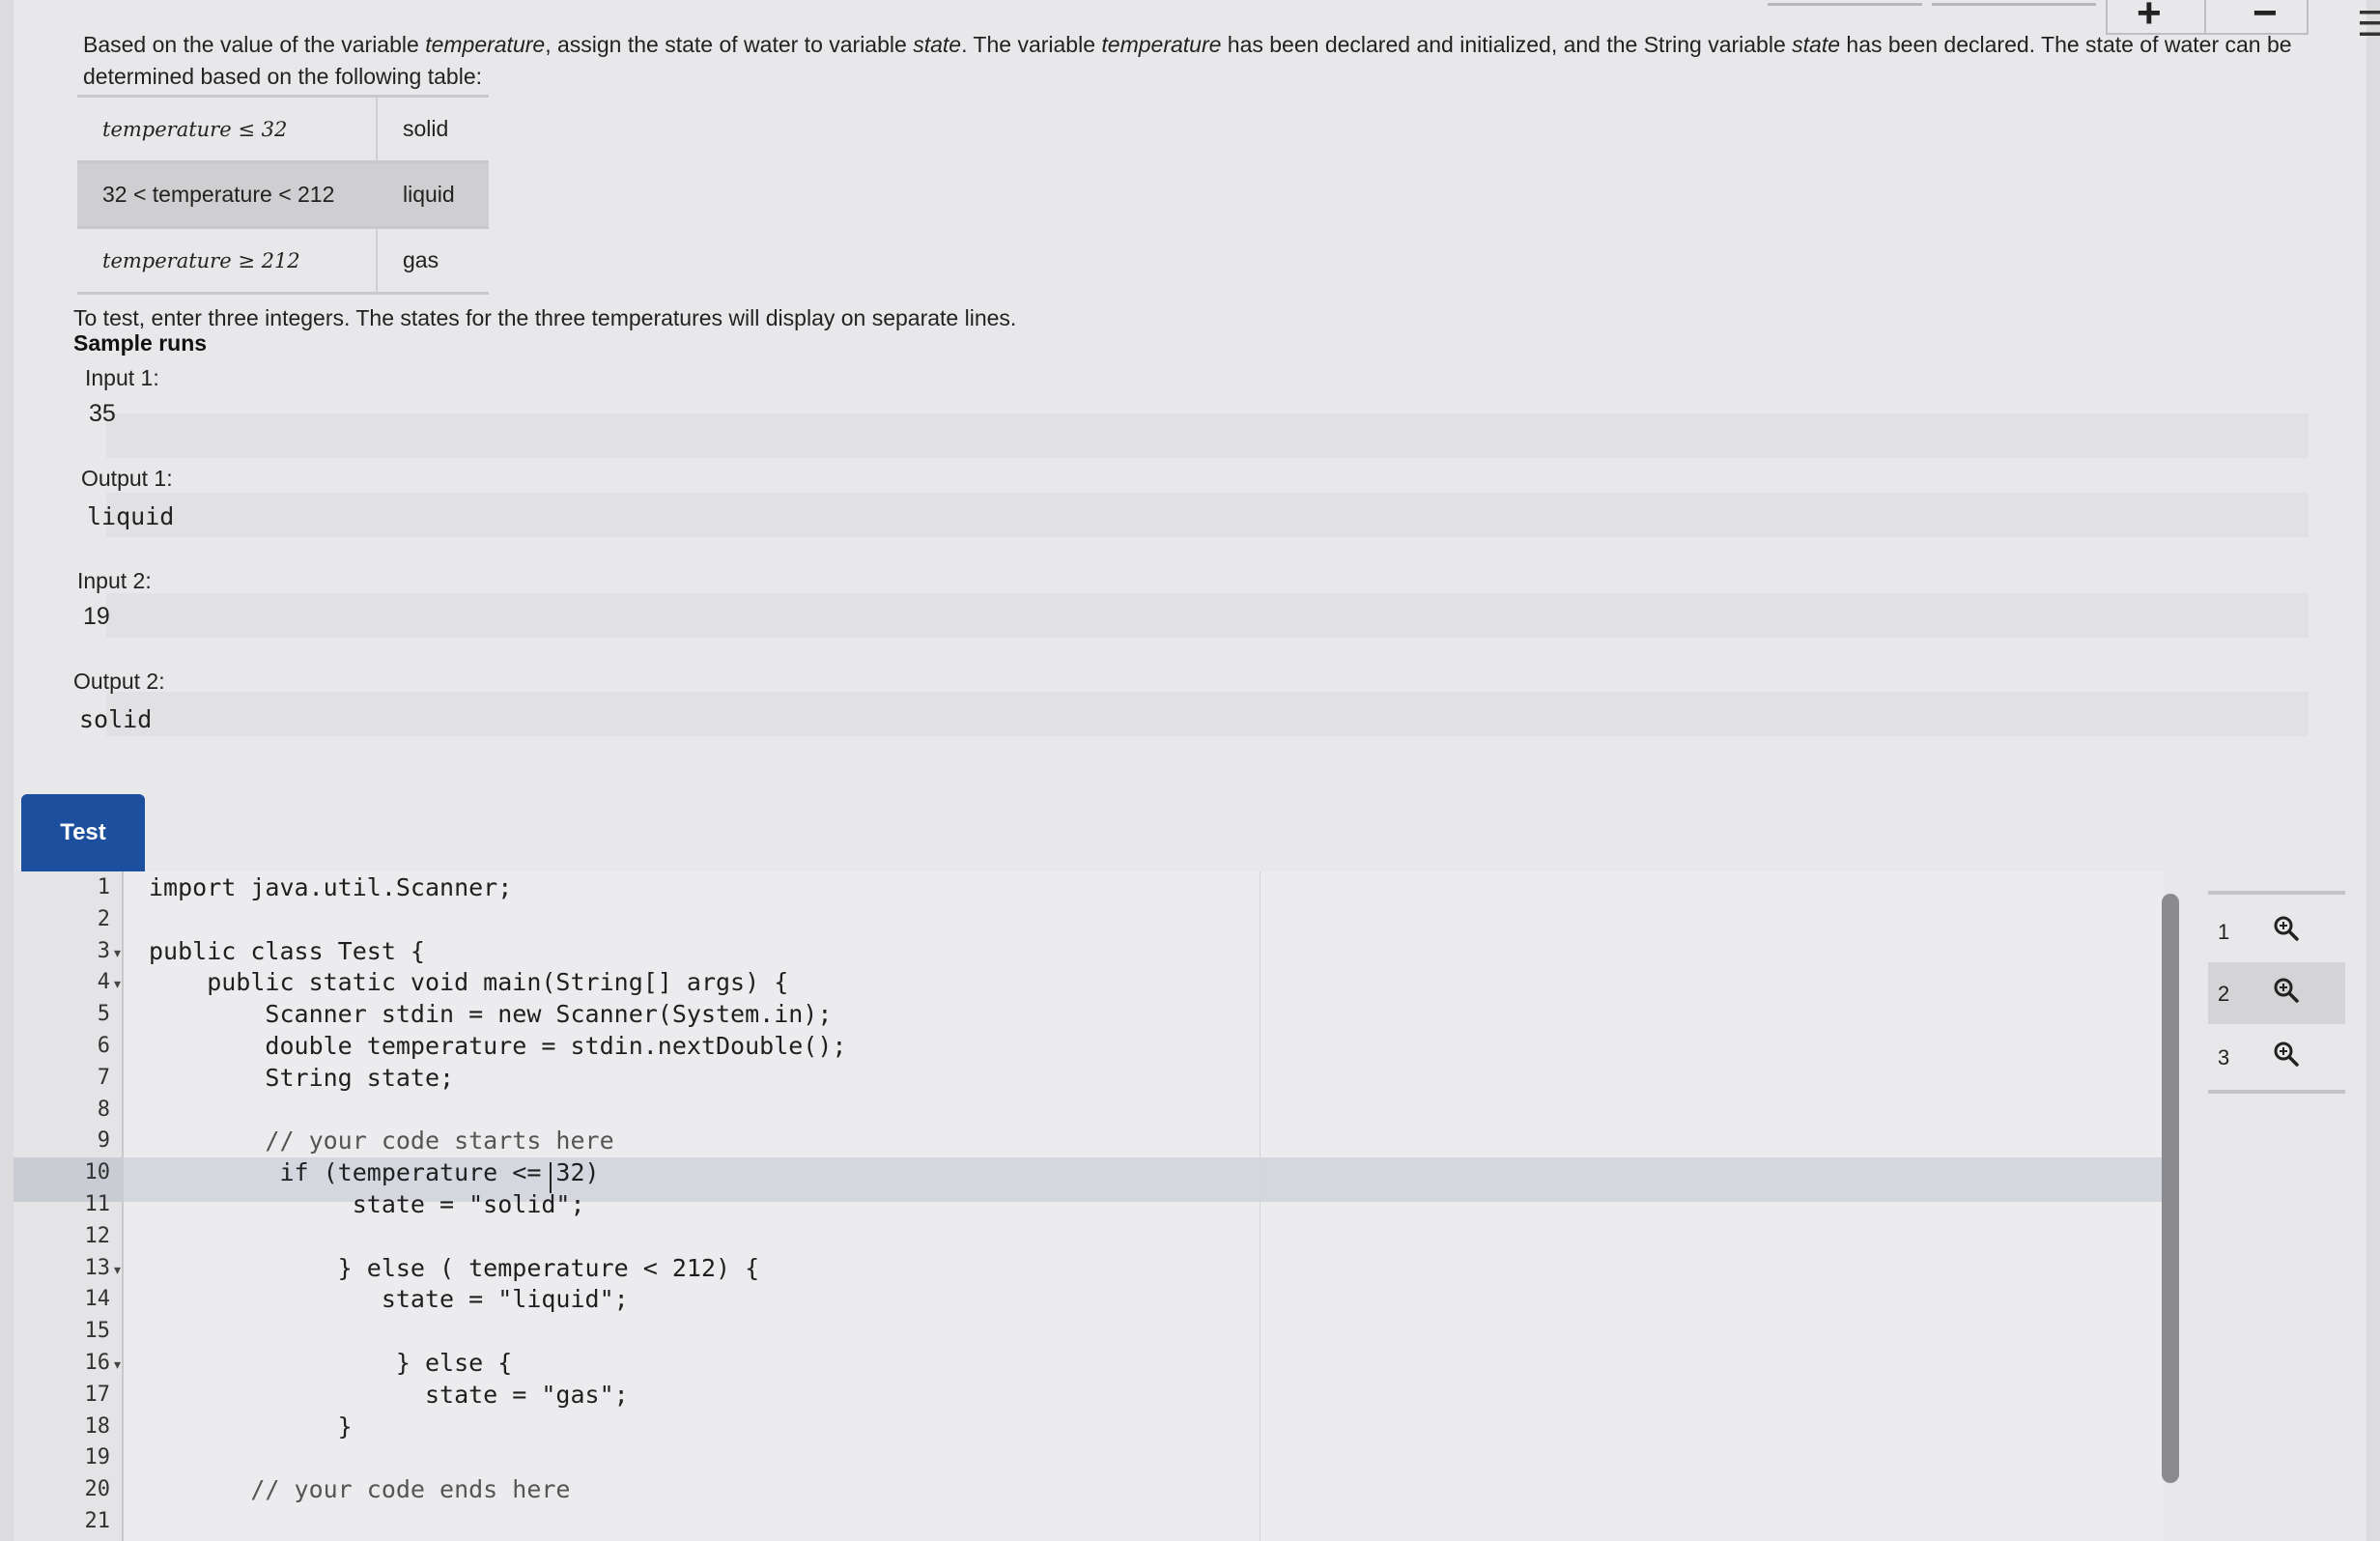 Image resolution: width=2380 pixels, height=1541 pixels. Describe the element at coordinates (331, 1363) in the screenshot. I see `code-line: } else {` at that location.